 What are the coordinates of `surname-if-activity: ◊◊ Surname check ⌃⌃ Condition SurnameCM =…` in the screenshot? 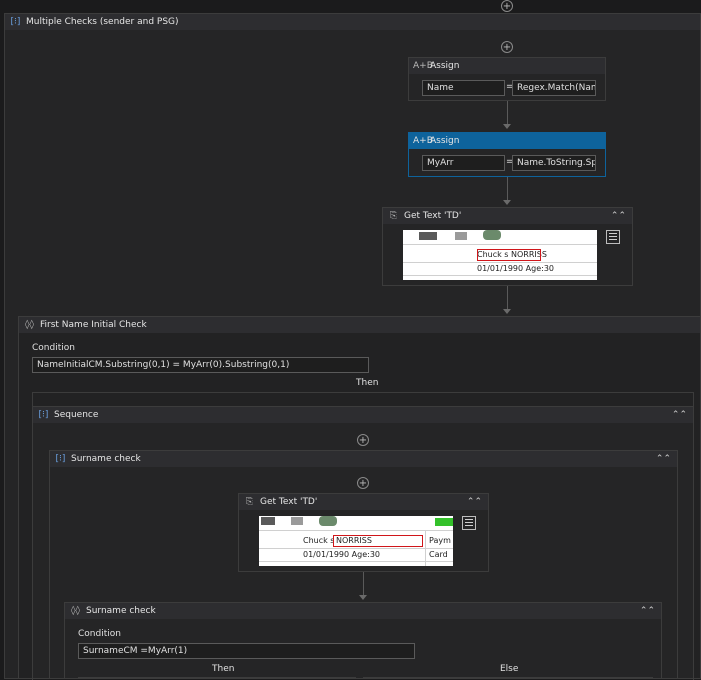 It's located at (363, 640).